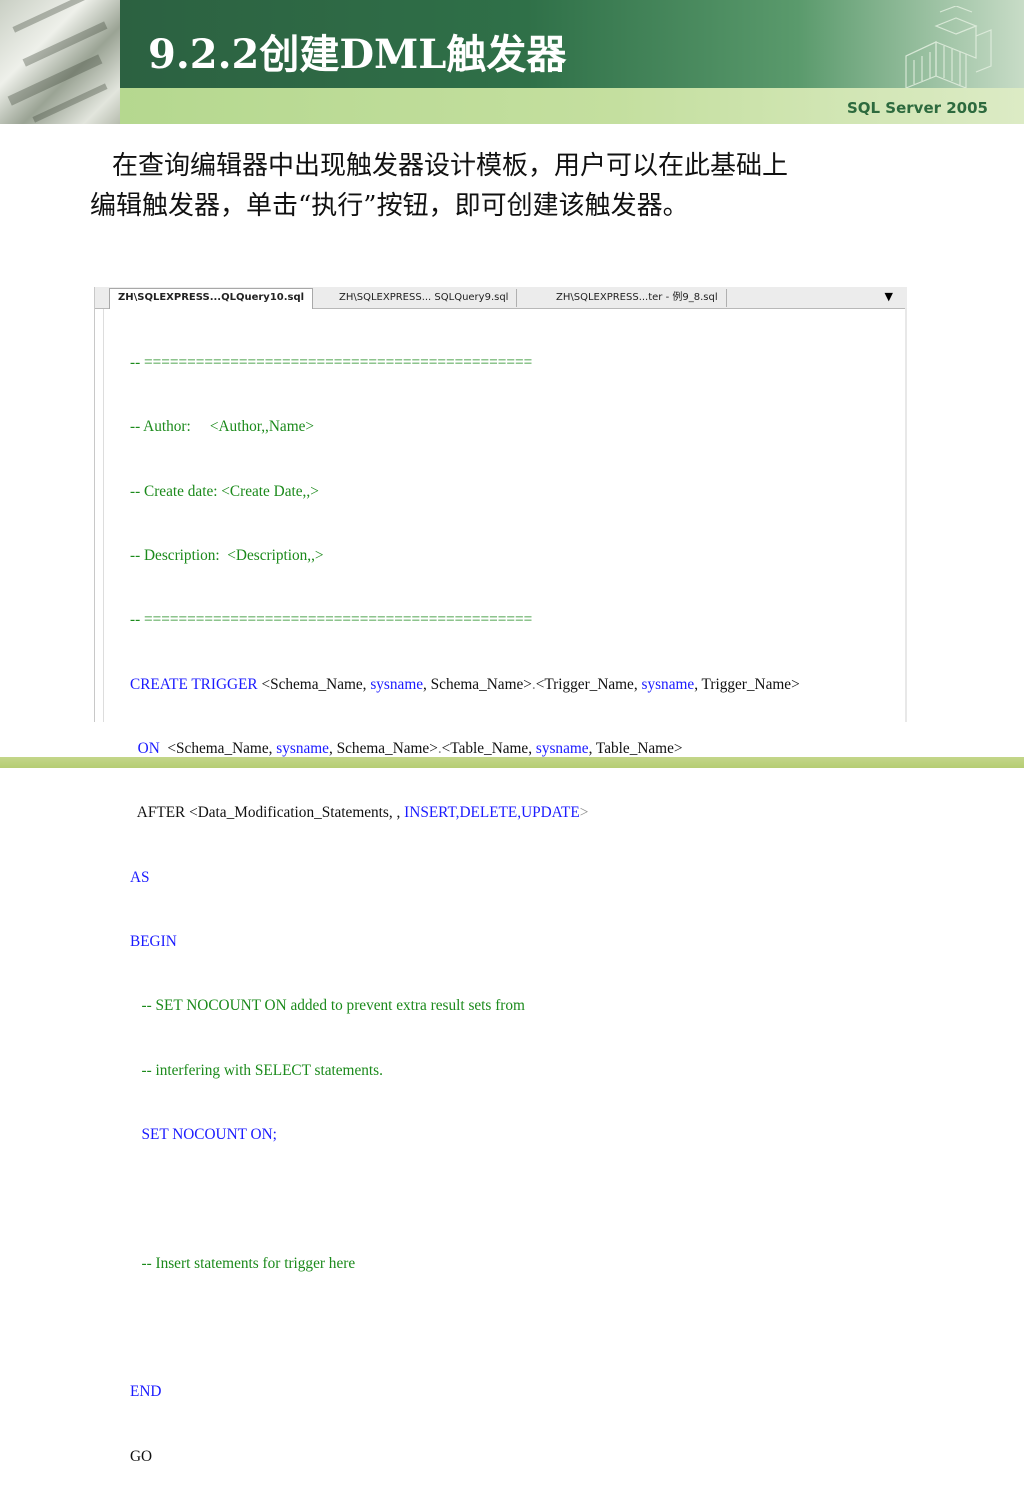 Image resolution: width=1024 pixels, height=1510 pixels. I want to click on code-line: GO, so click(141, 1456).